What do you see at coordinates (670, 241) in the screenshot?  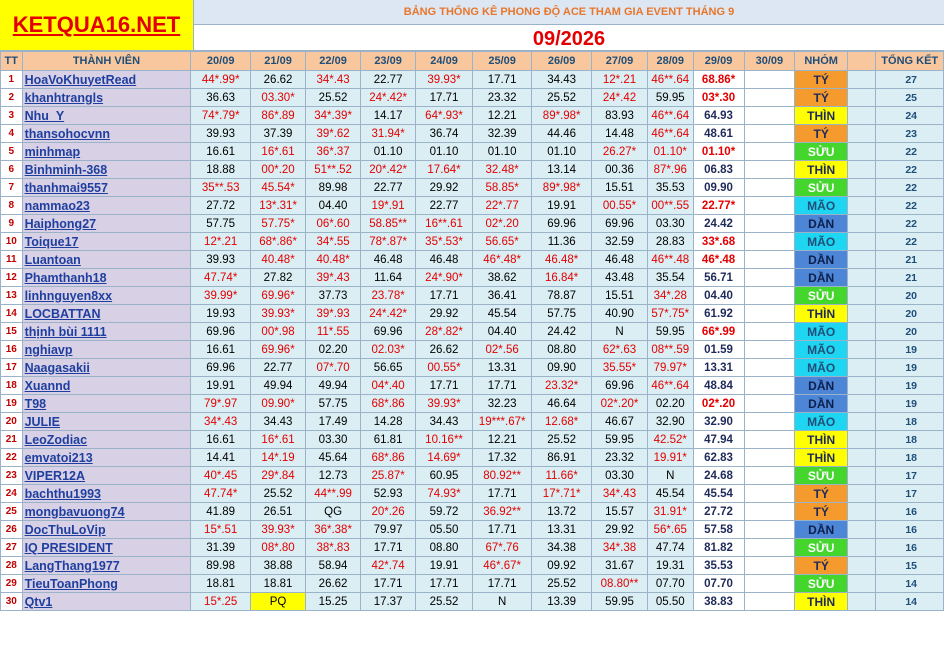 I see `score-cell: 28.83` at bounding box center [670, 241].